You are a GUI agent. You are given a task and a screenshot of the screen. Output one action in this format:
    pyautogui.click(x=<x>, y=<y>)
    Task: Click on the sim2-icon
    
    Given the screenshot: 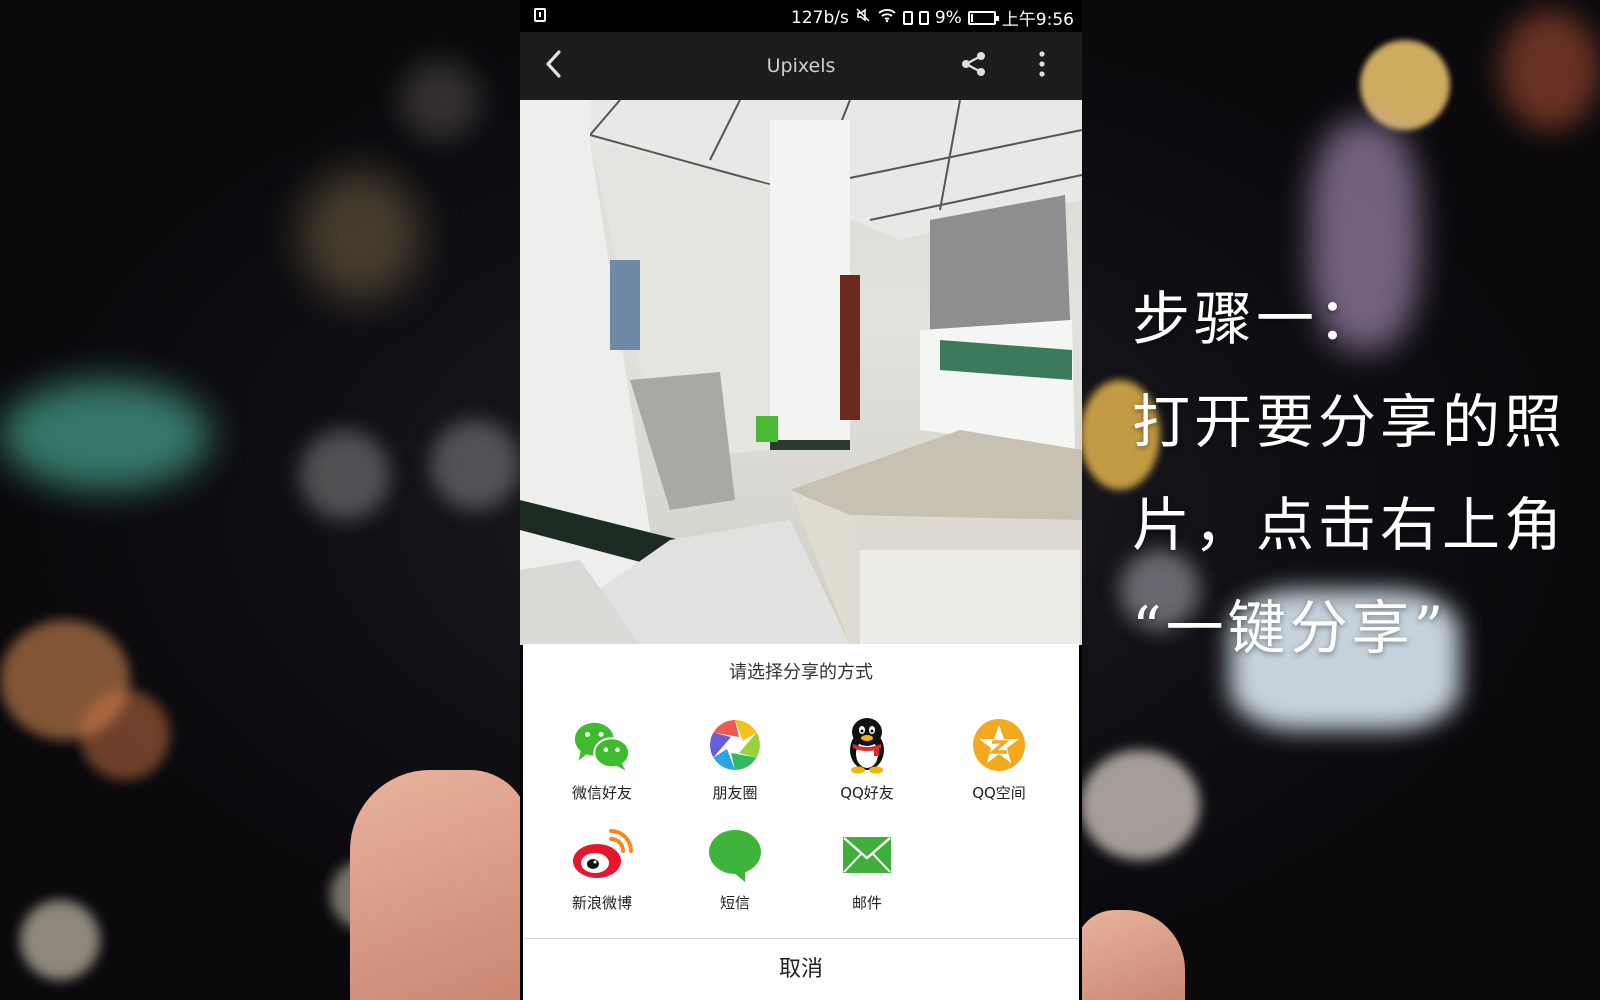 What is the action you would take?
    pyautogui.click(x=923, y=17)
    